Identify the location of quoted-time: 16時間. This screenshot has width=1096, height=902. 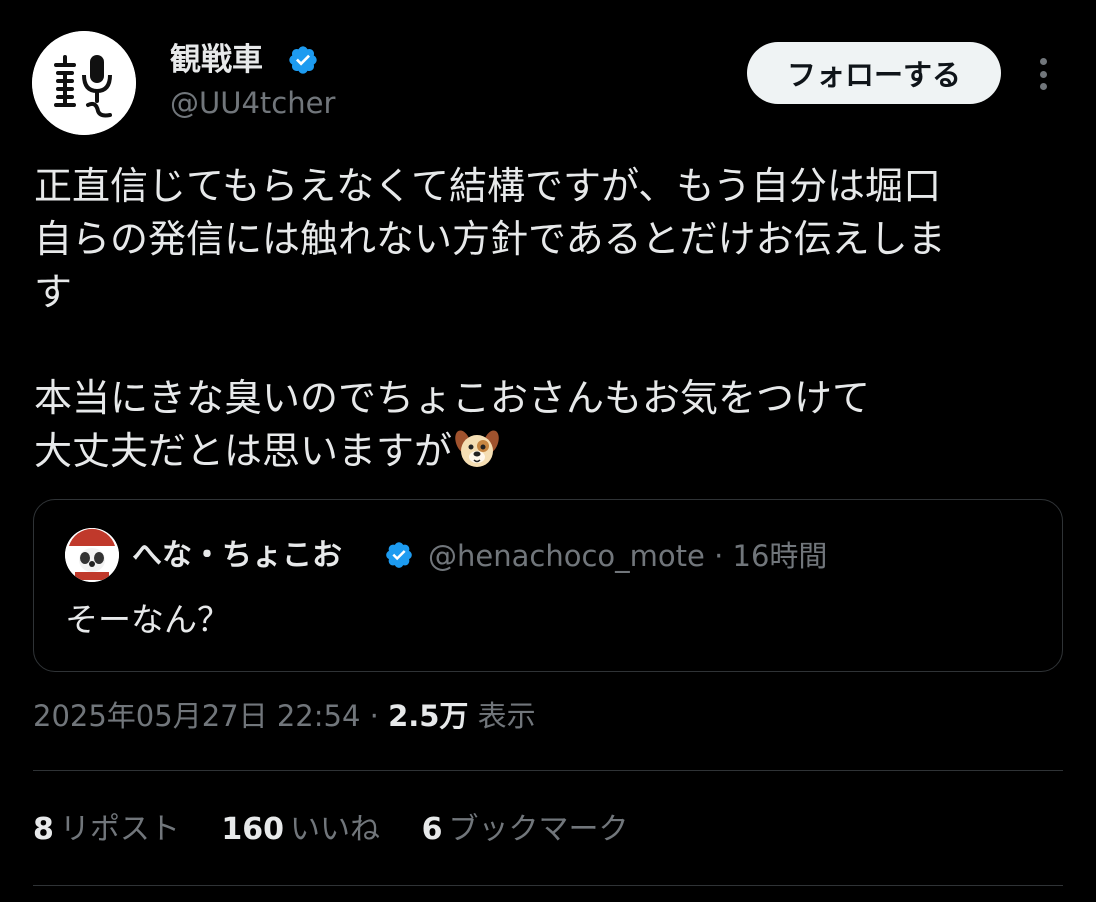
(780, 556).